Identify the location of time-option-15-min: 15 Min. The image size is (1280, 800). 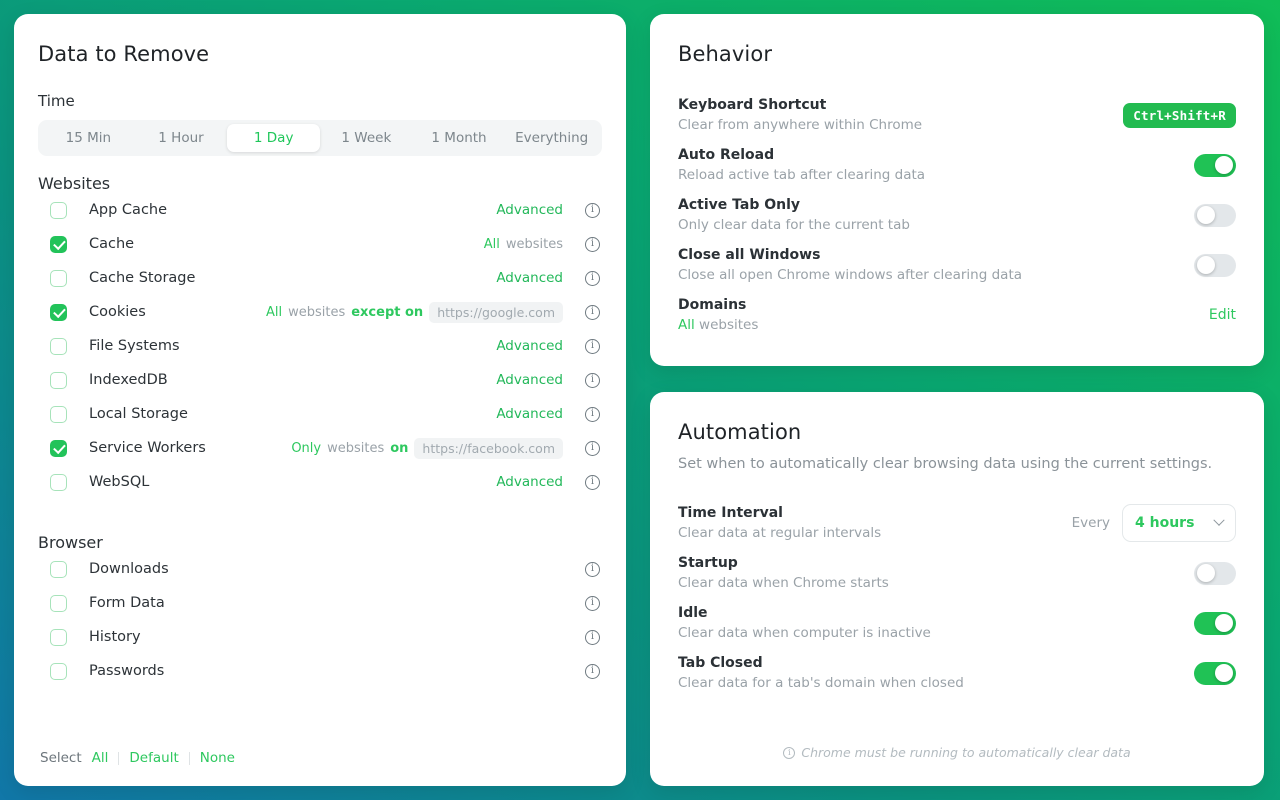
(88, 138).